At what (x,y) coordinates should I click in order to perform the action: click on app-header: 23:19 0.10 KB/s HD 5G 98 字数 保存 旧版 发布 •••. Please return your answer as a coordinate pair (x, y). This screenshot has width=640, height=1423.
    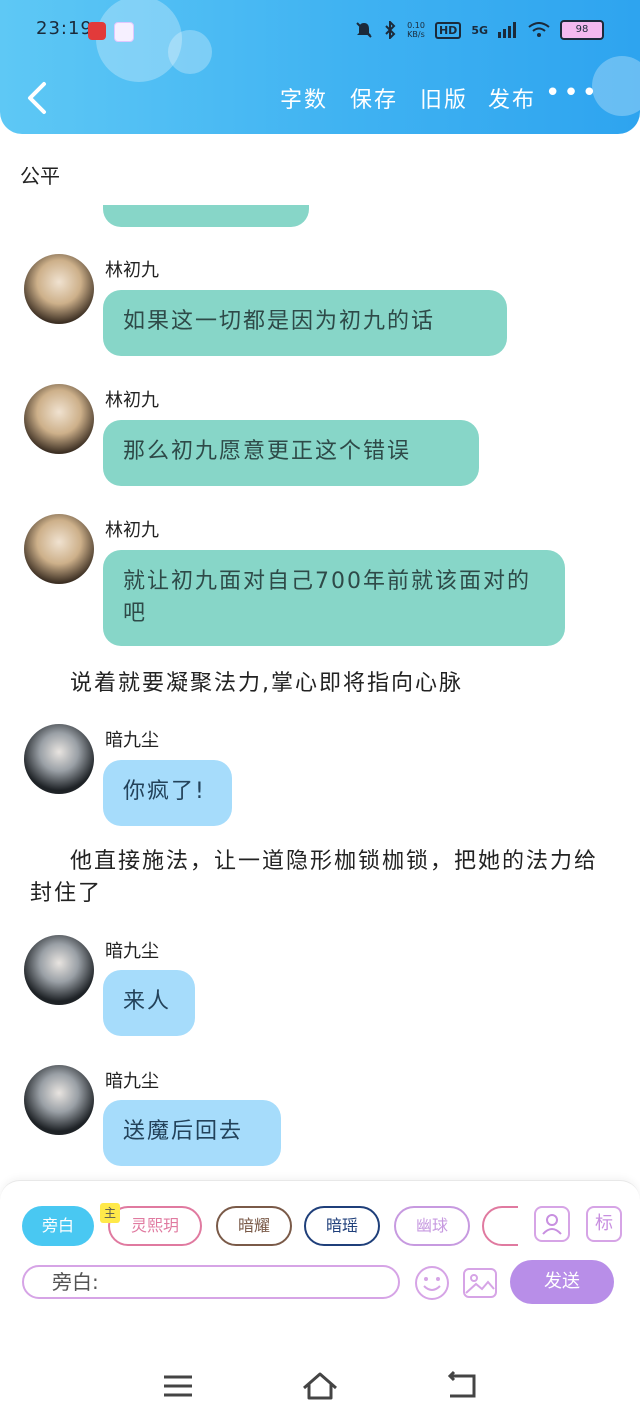
    Looking at the image, I should click on (320, 67).